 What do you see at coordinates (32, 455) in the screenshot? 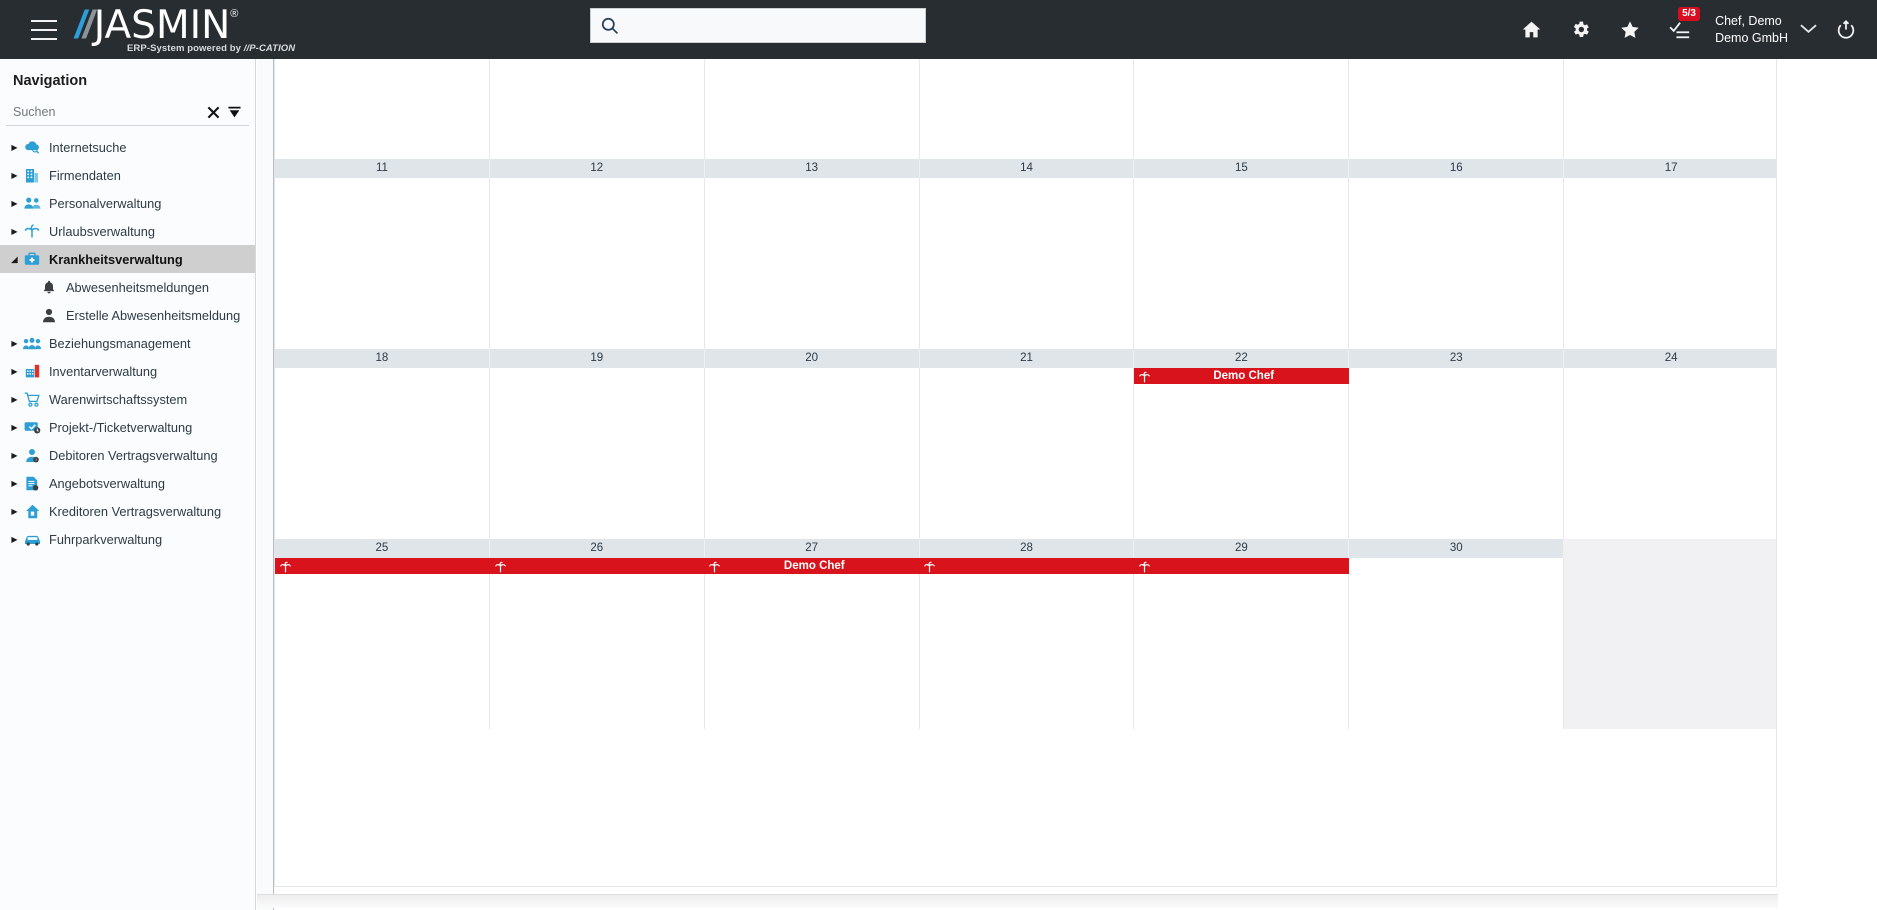
I see `user-contract-icon: i` at bounding box center [32, 455].